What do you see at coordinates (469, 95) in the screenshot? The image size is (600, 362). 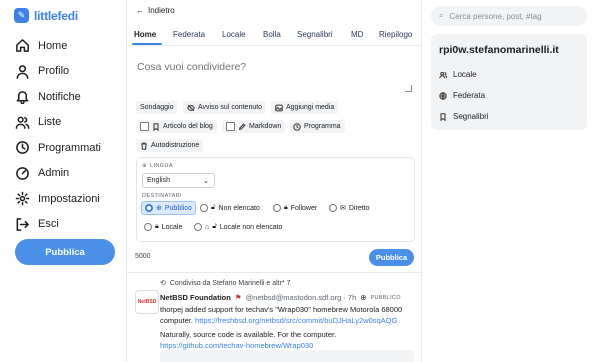 I see `sidebar-item-label: Federata` at bounding box center [469, 95].